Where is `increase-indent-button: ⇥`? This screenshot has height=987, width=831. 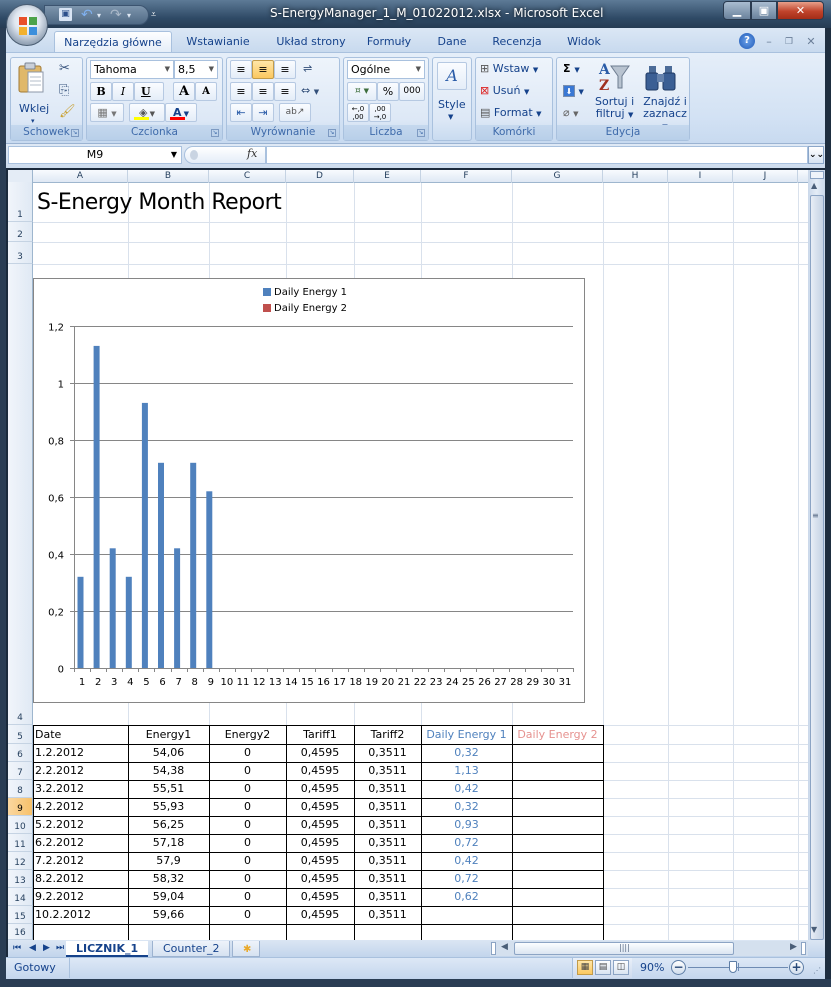
increase-indent-button: ⇥ is located at coordinates (263, 112).